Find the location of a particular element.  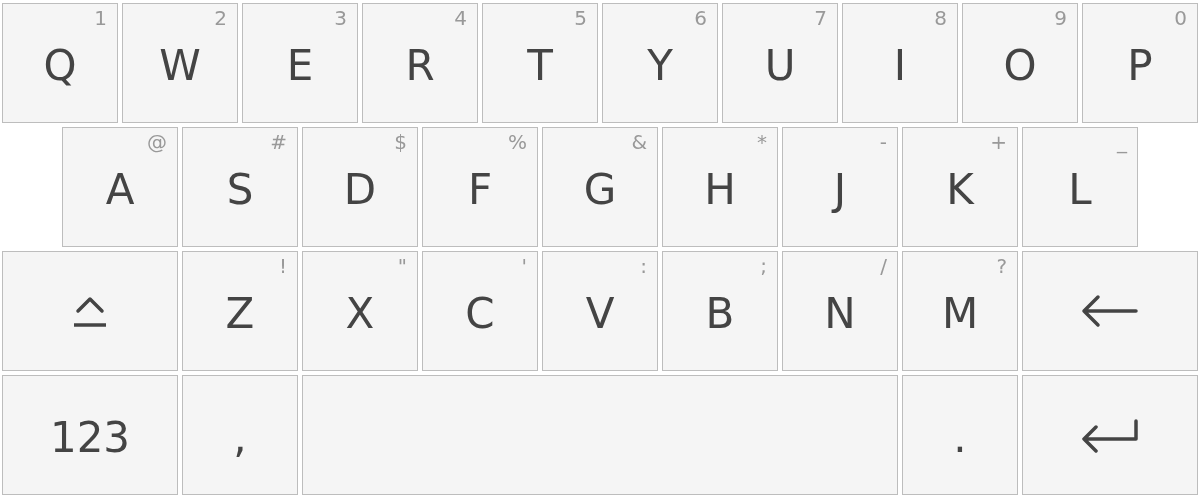

key: 7 U is located at coordinates (780, 63).